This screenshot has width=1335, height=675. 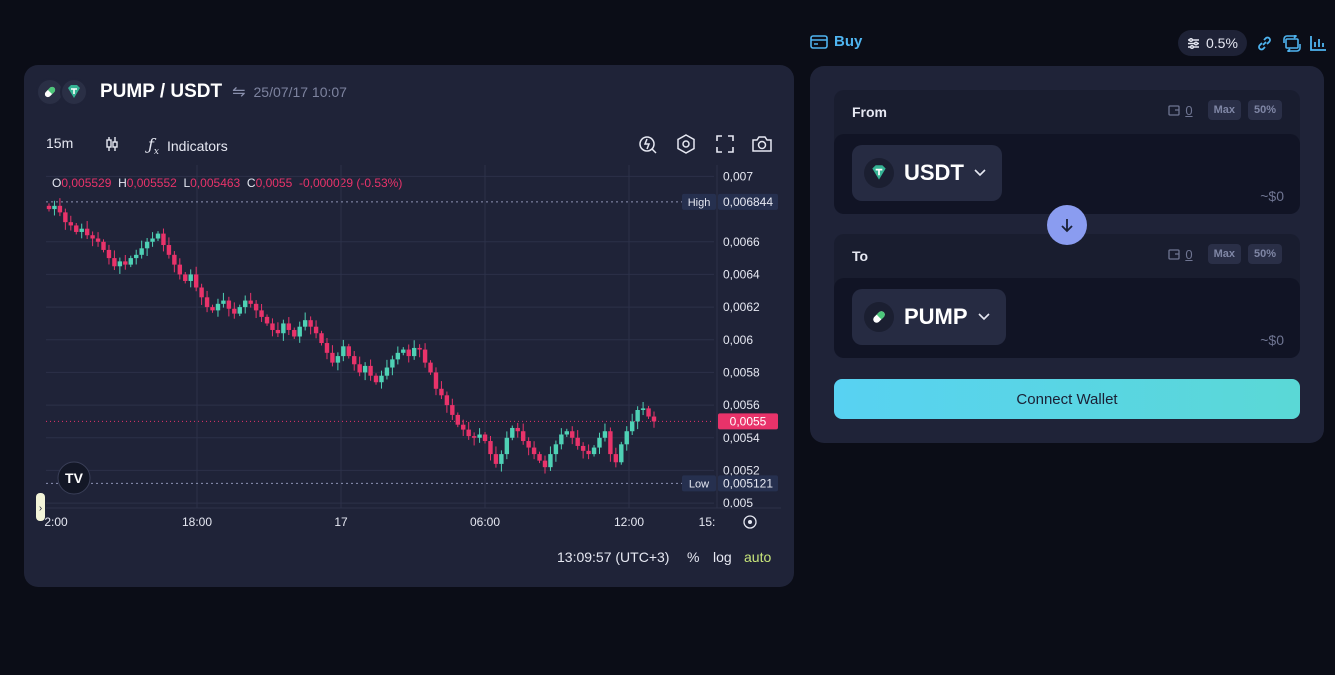 What do you see at coordinates (74, 478) in the screenshot?
I see `tradingview-logo-icon: TV` at bounding box center [74, 478].